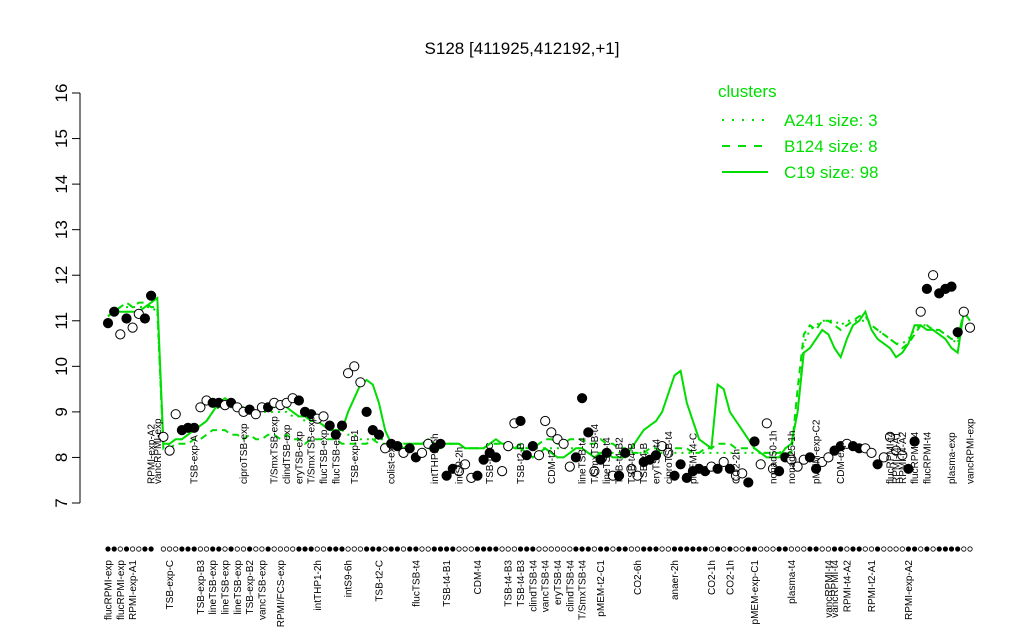 The image size is (1024, 640). What do you see at coordinates (61, 411) in the screenshot?
I see `y-tick-label: 9` at bounding box center [61, 411].